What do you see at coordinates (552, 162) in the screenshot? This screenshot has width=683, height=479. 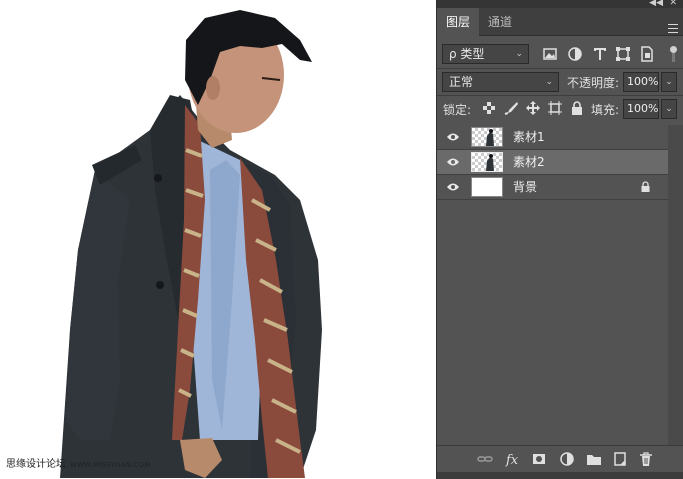 I see `layer-row: 素材2` at bounding box center [552, 162].